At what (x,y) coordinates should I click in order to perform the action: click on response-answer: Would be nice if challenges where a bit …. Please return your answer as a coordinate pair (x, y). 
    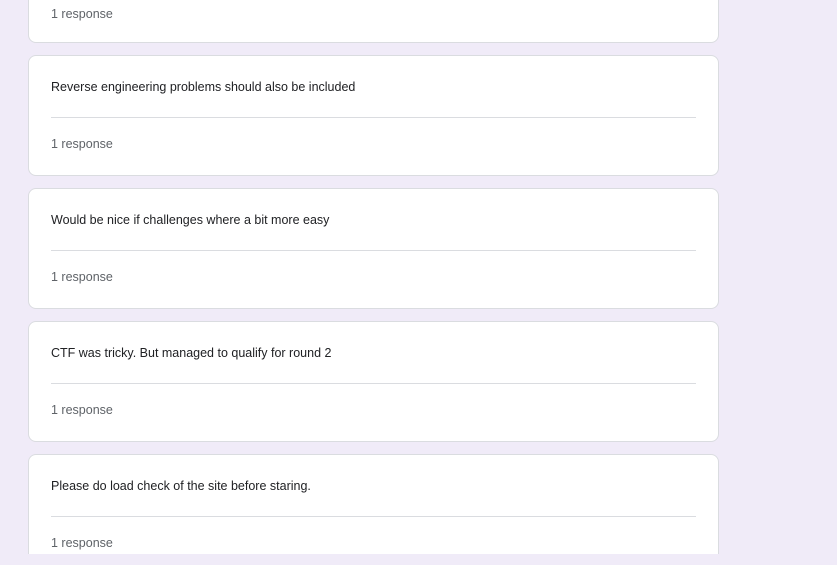
    Looking at the image, I should click on (190, 220).